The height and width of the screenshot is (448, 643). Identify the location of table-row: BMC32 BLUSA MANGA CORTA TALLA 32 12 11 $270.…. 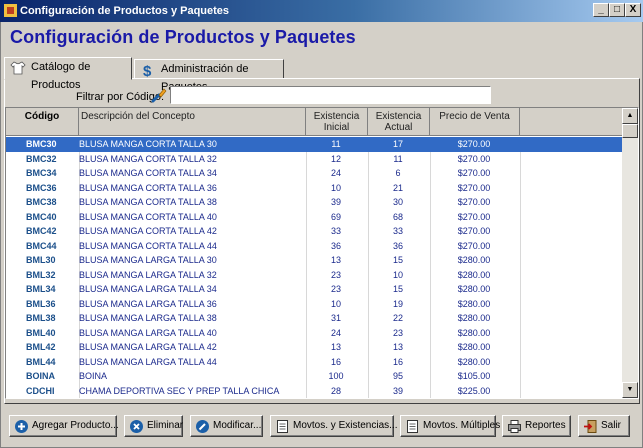
(314, 158).